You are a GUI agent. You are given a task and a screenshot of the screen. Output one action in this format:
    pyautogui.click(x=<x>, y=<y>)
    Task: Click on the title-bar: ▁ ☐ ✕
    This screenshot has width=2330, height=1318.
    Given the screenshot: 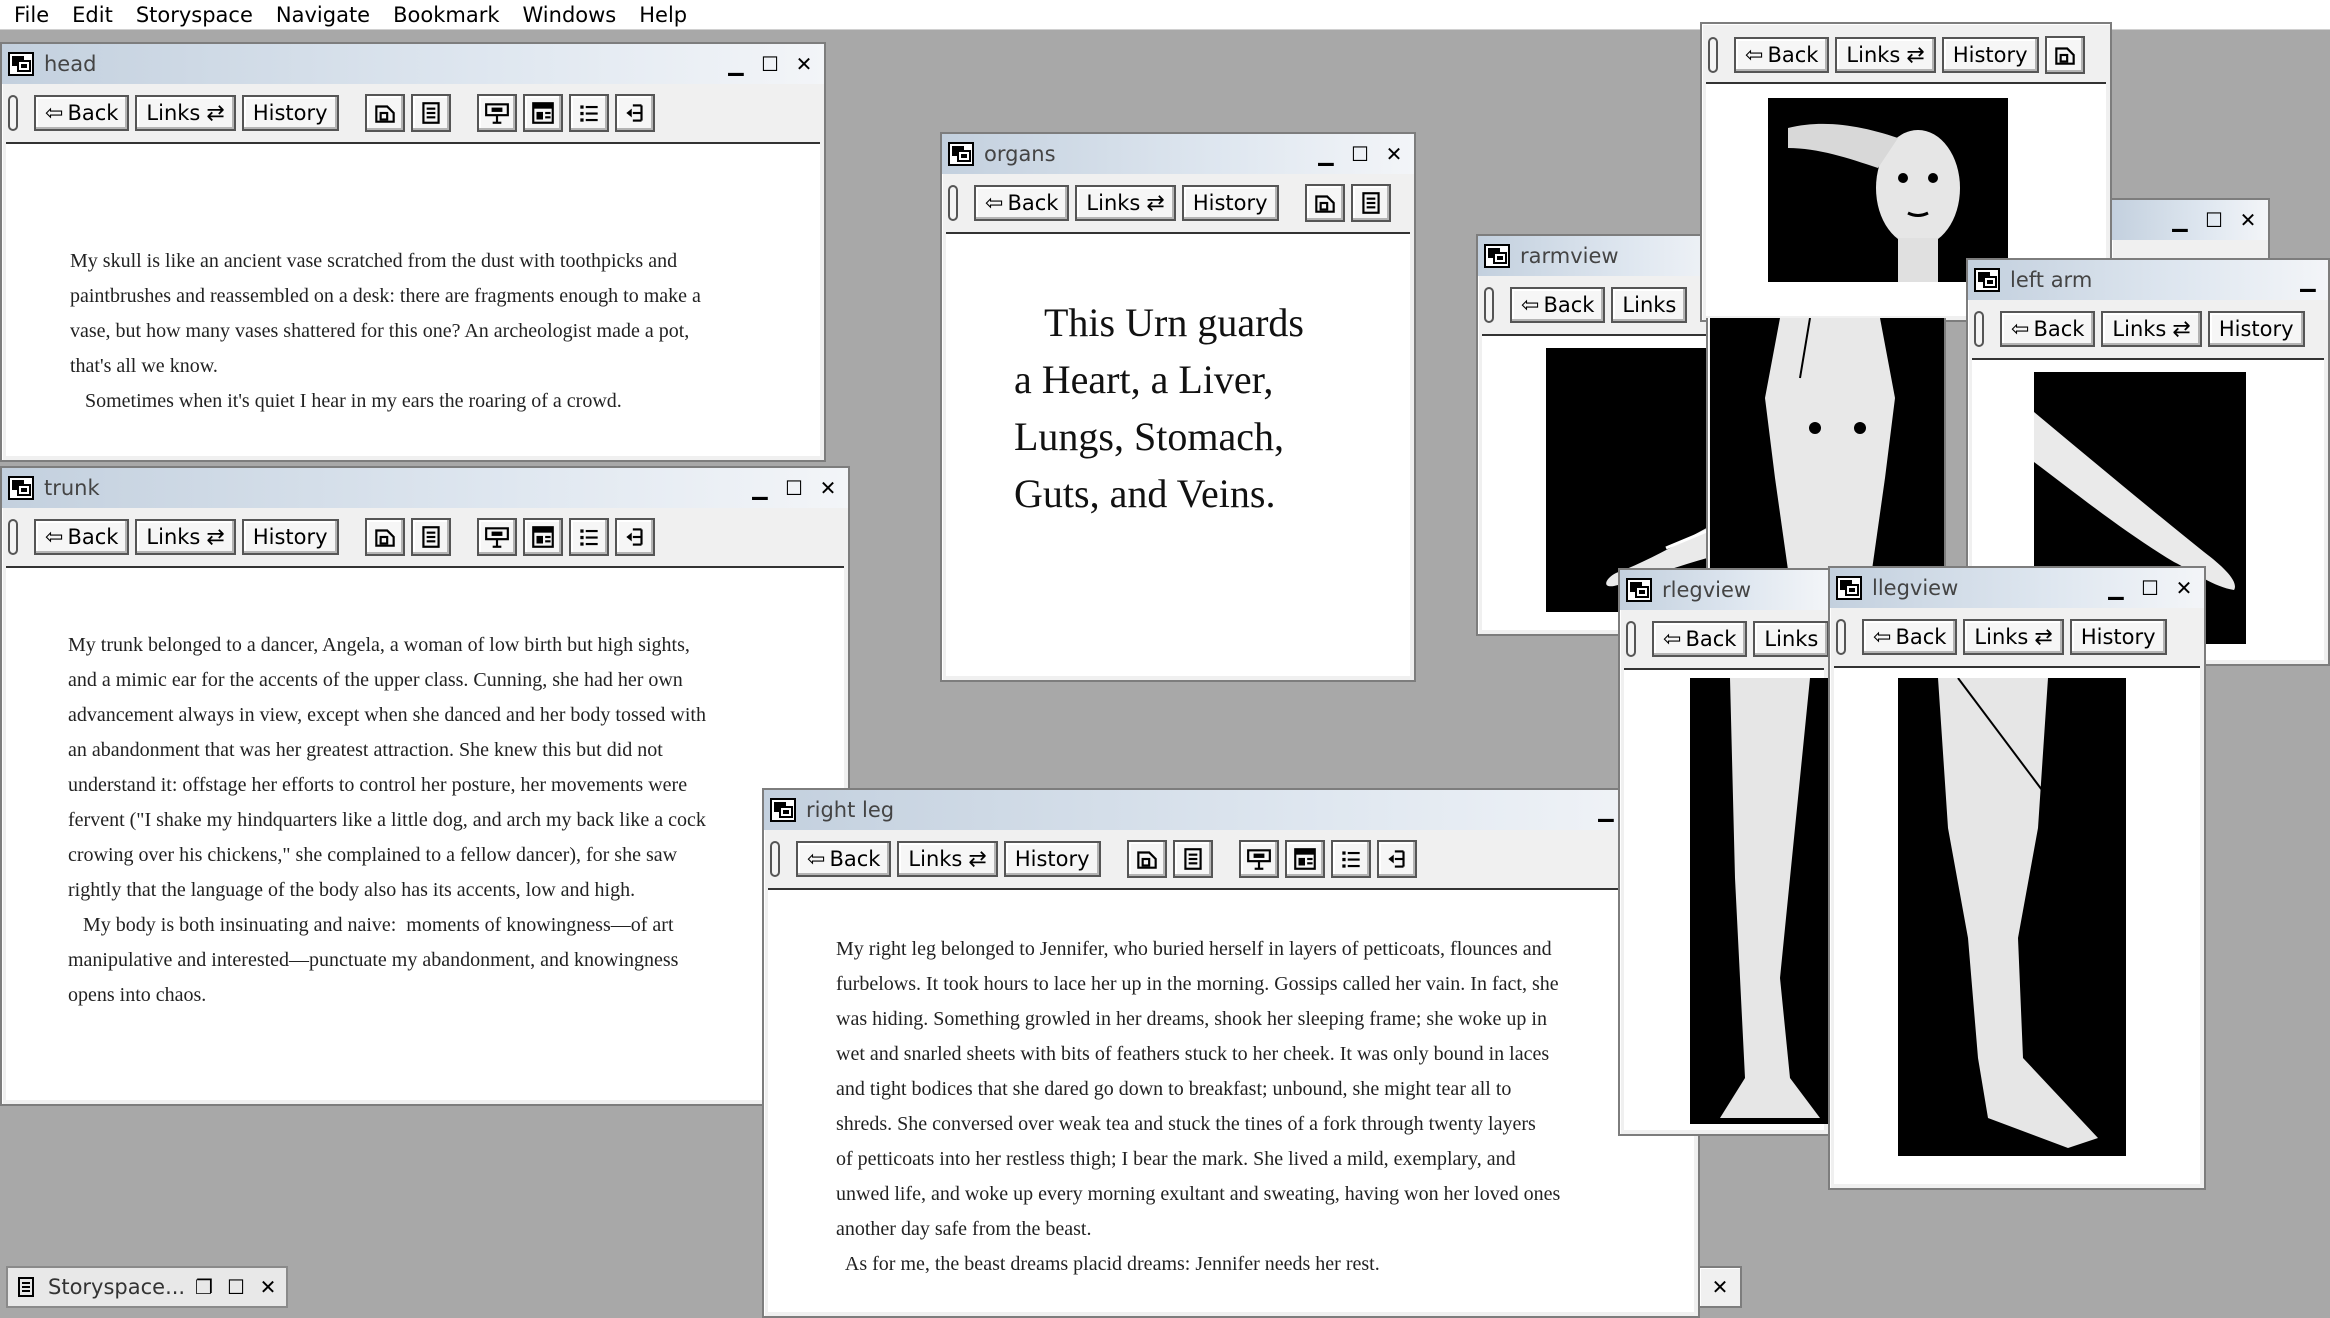 What is the action you would take?
    pyautogui.click(x=2190, y=220)
    